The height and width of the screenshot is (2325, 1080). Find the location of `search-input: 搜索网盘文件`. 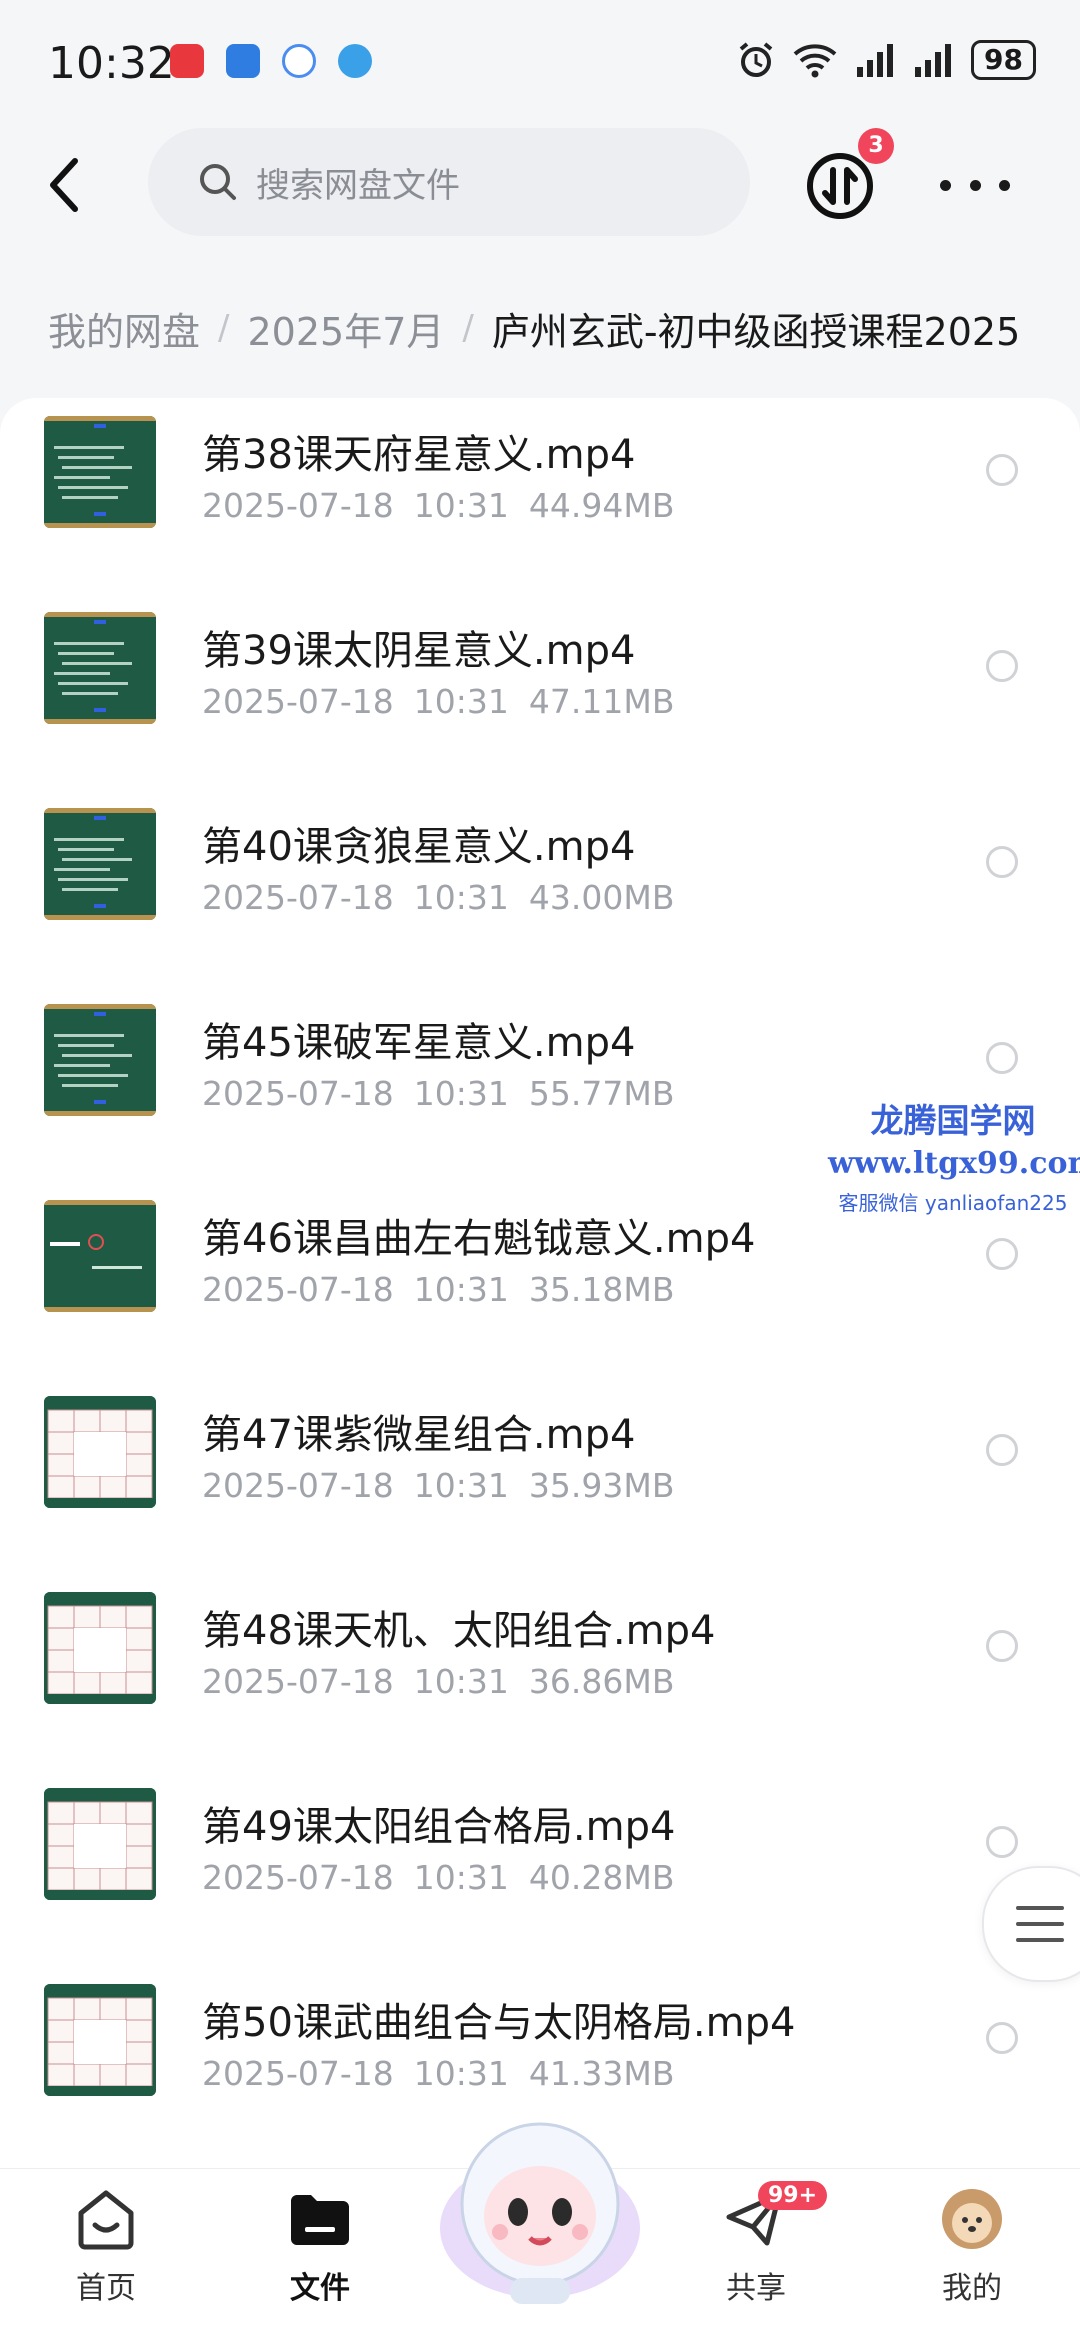

search-input: 搜索网盘文件 is located at coordinates (449, 182).